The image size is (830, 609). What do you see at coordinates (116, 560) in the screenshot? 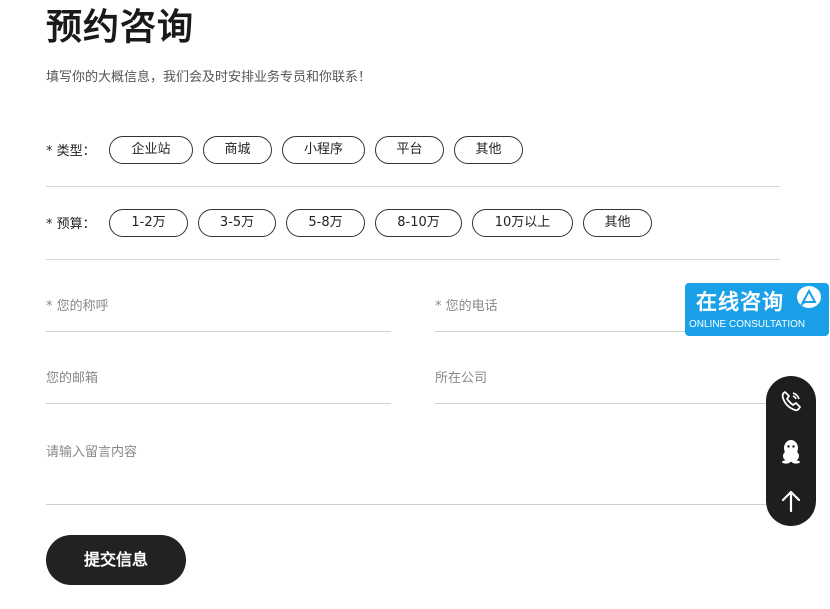
I see `submit-button: 提交信息` at bounding box center [116, 560].